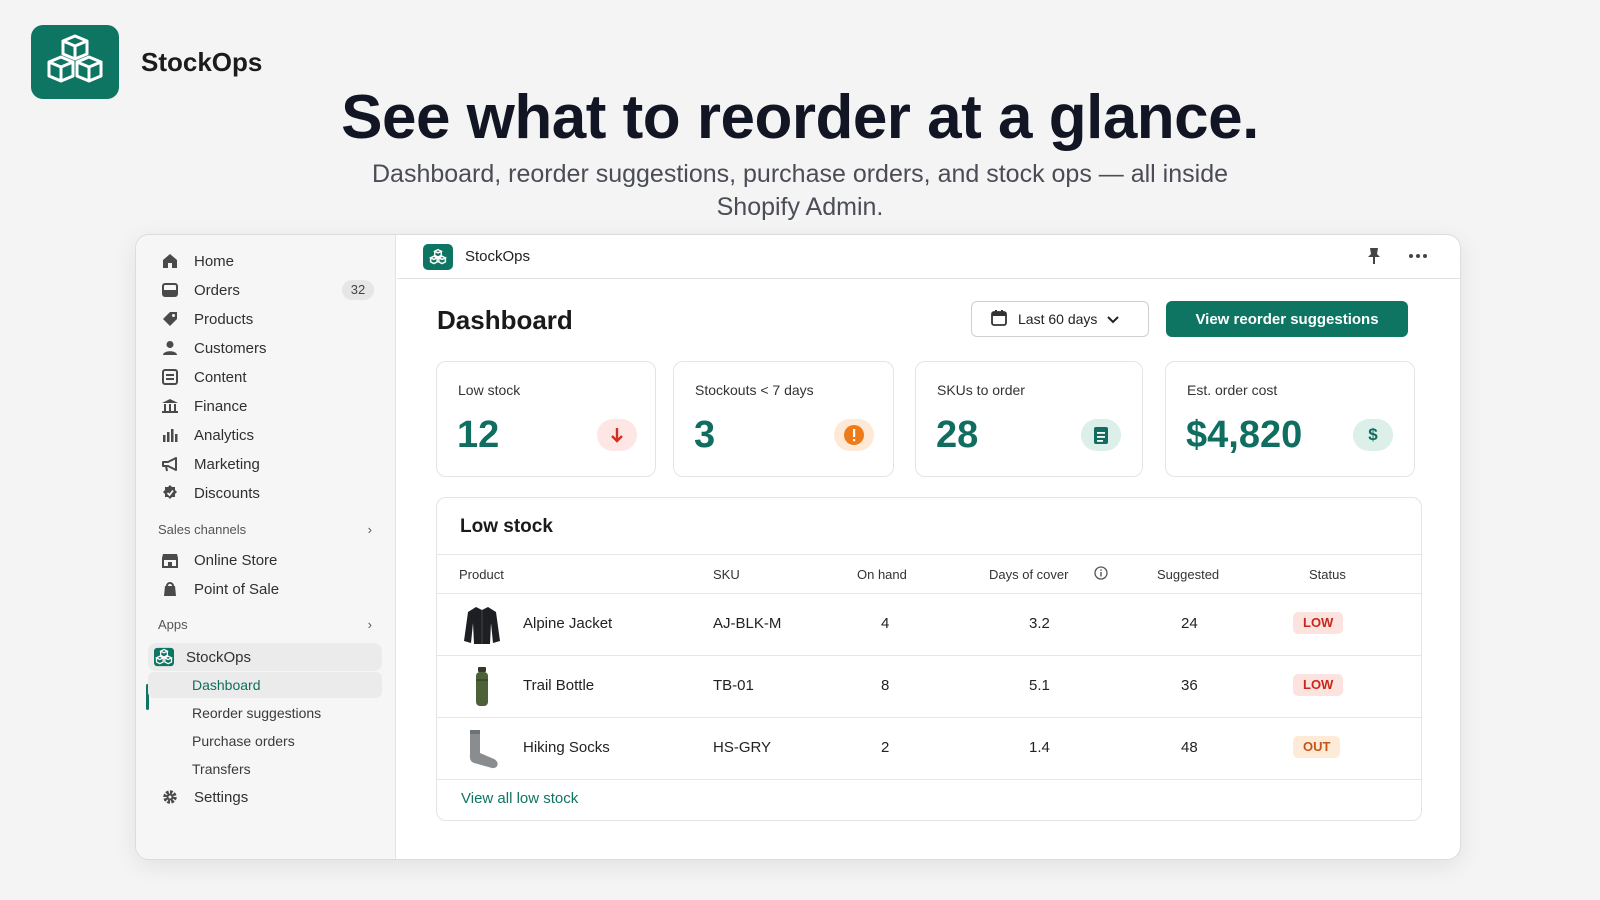 Image resolution: width=1600 pixels, height=900 pixels. I want to click on sidebar-item-online-store: Online Store, so click(265, 560).